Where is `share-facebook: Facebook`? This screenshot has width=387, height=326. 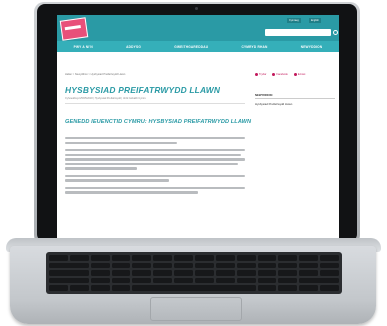 share-facebook: Facebook is located at coordinates (280, 74).